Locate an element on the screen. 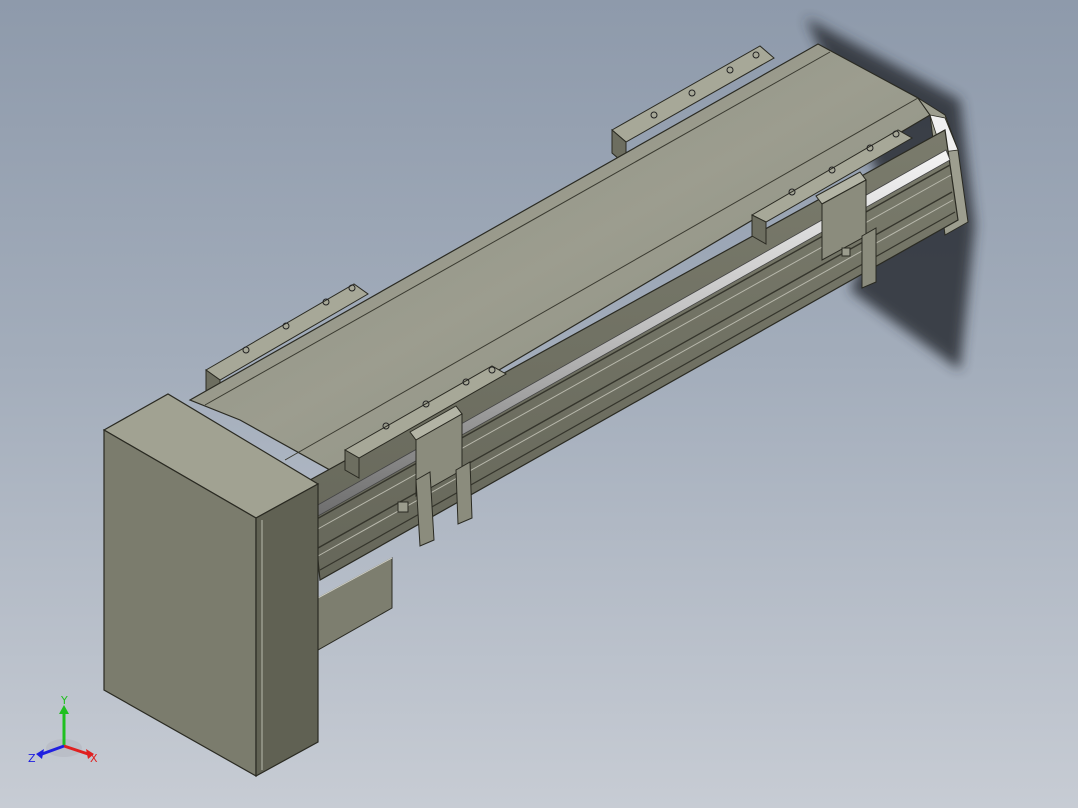 Image resolution: width=1078 pixels, height=808 pixels. axis-triad: Y X Z is located at coordinates (63, 729).